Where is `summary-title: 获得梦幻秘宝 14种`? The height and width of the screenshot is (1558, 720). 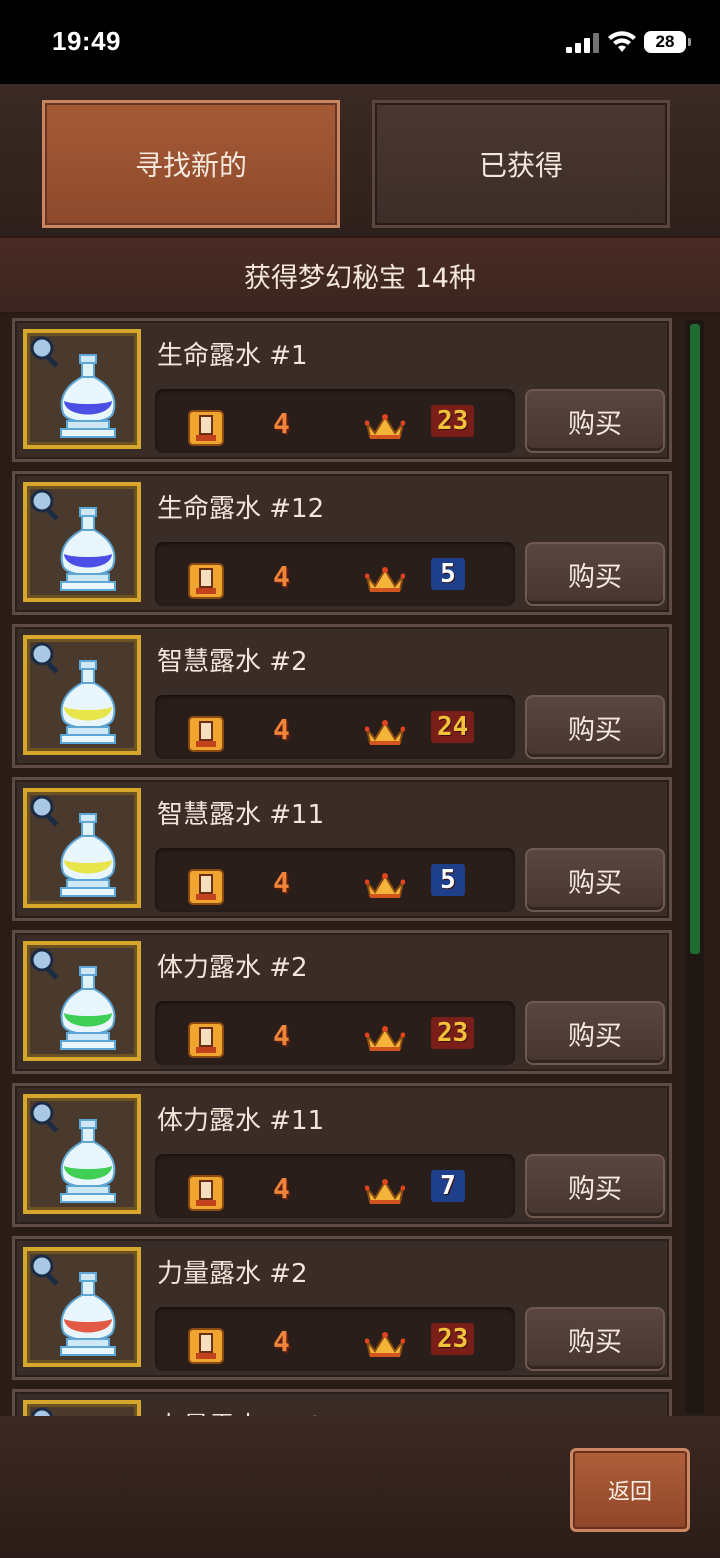 summary-title: 获得梦幻秘宝 14种 is located at coordinates (360, 278).